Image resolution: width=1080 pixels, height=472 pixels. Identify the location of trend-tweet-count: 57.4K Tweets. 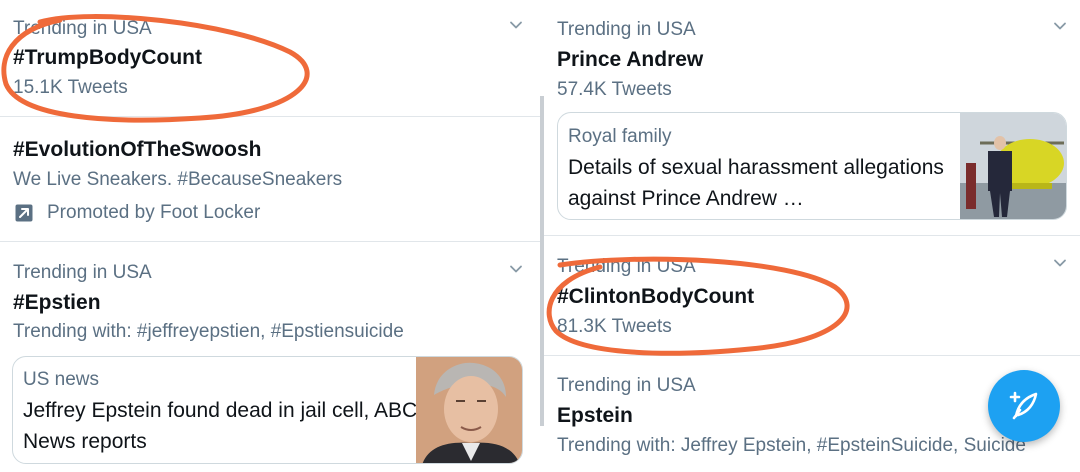
(614, 89).